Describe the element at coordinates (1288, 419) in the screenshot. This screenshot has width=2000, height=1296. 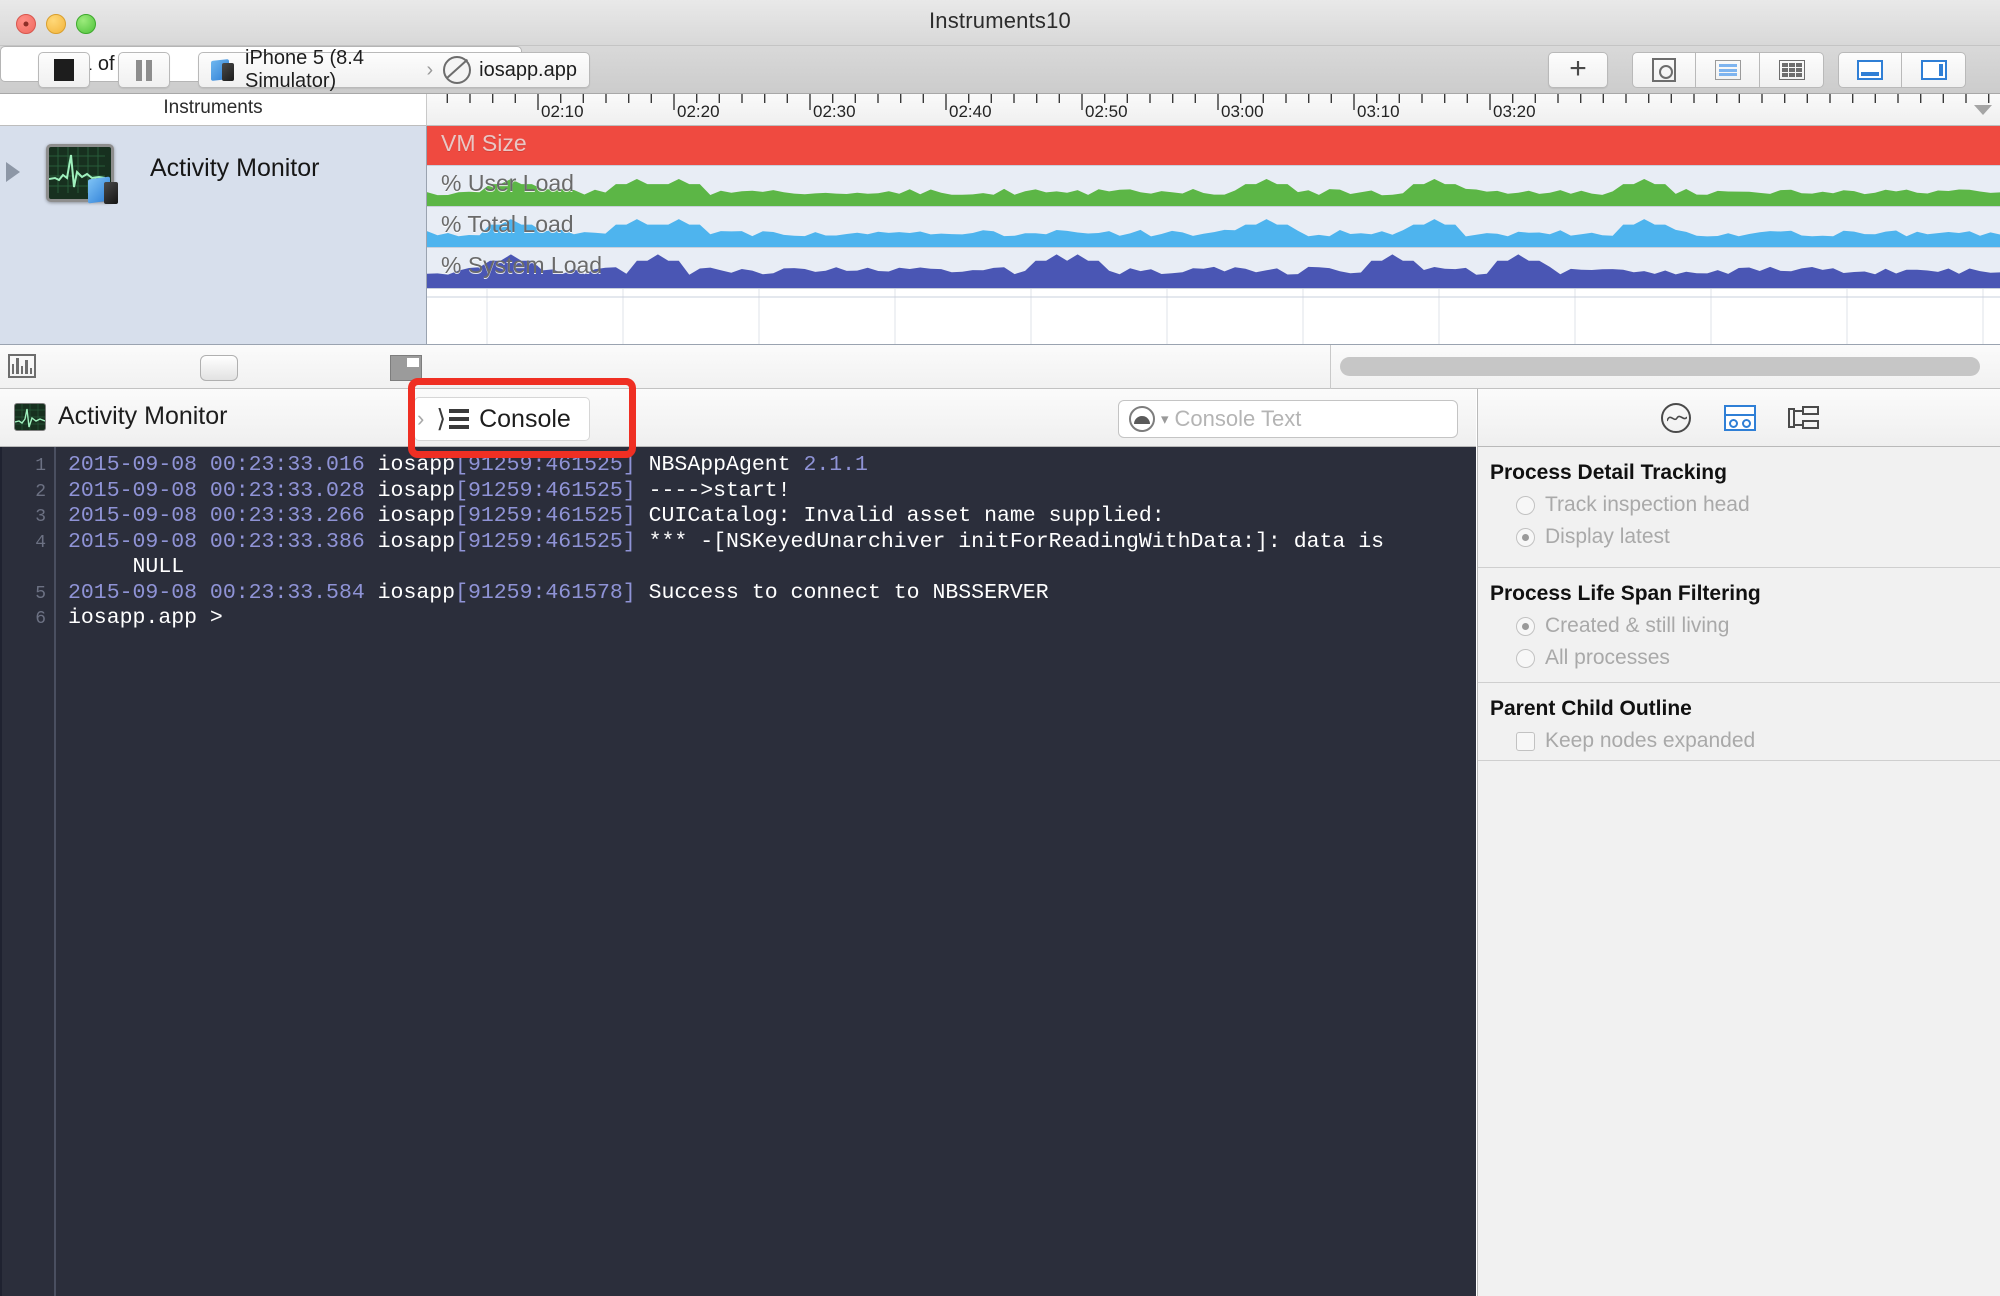
I see `console-search-field: ▾ Console Text` at that location.